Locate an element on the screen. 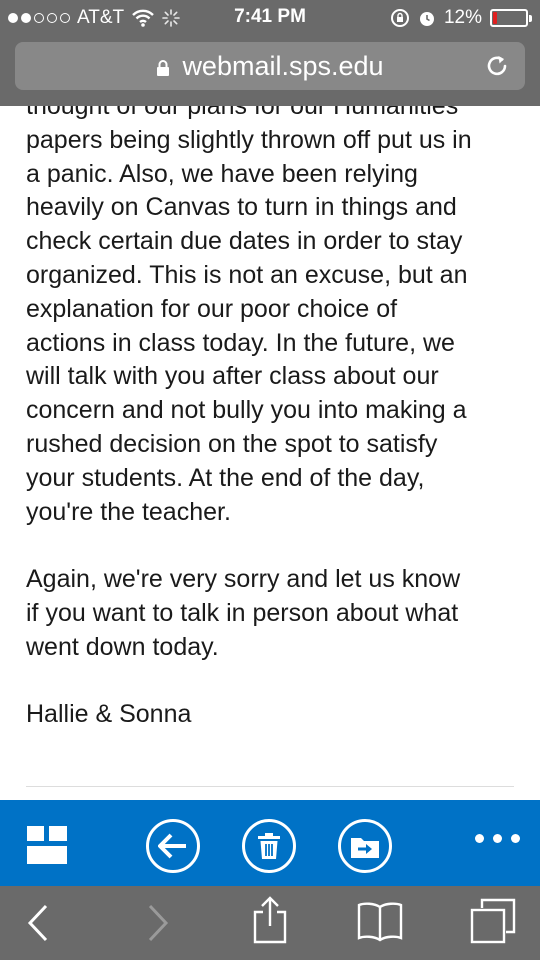 This screenshot has width=540, height=960. delete-trash-icon is located at coordinates (269, 846).